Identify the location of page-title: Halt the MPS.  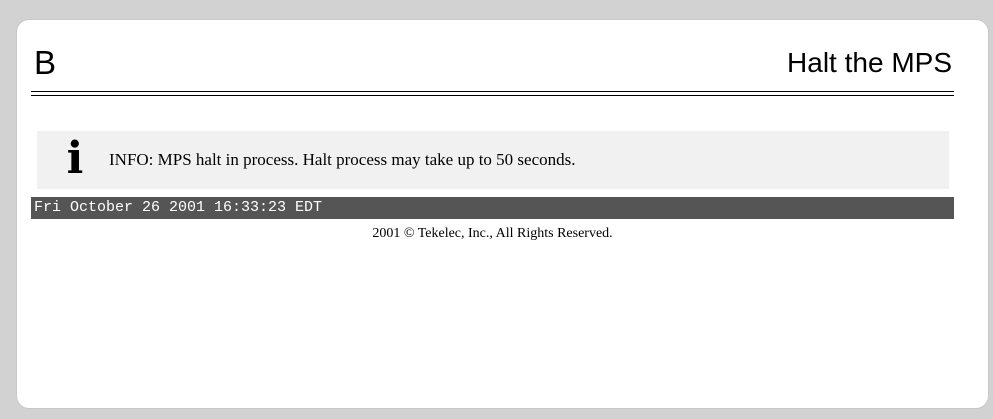
(869, 62).